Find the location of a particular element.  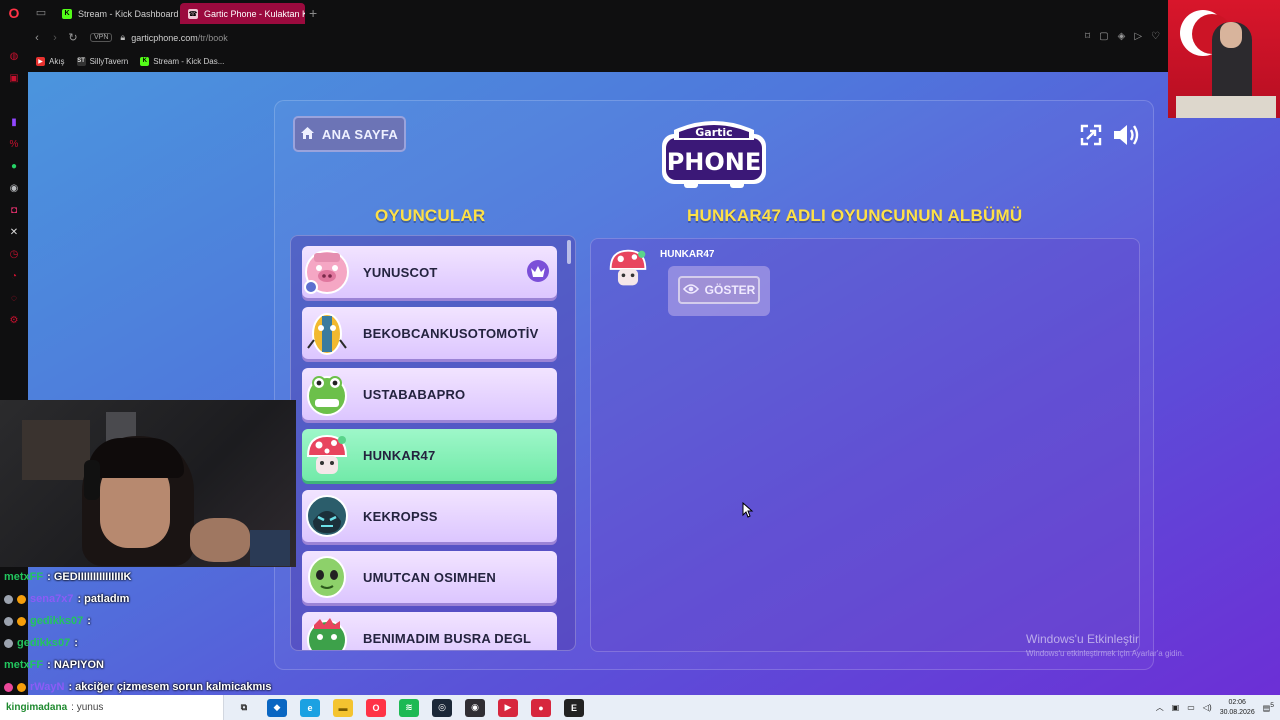

edge-icon: e is located at coordinates (310, 707).